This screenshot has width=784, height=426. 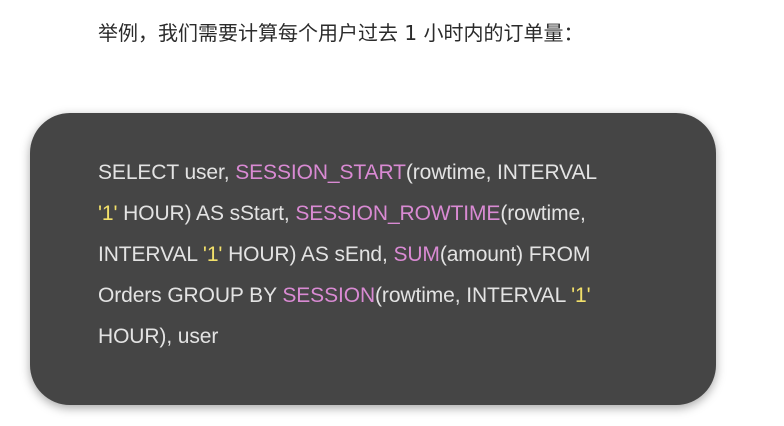 I want to click on code-token: SELECT user,, so click(x=167, y=172).